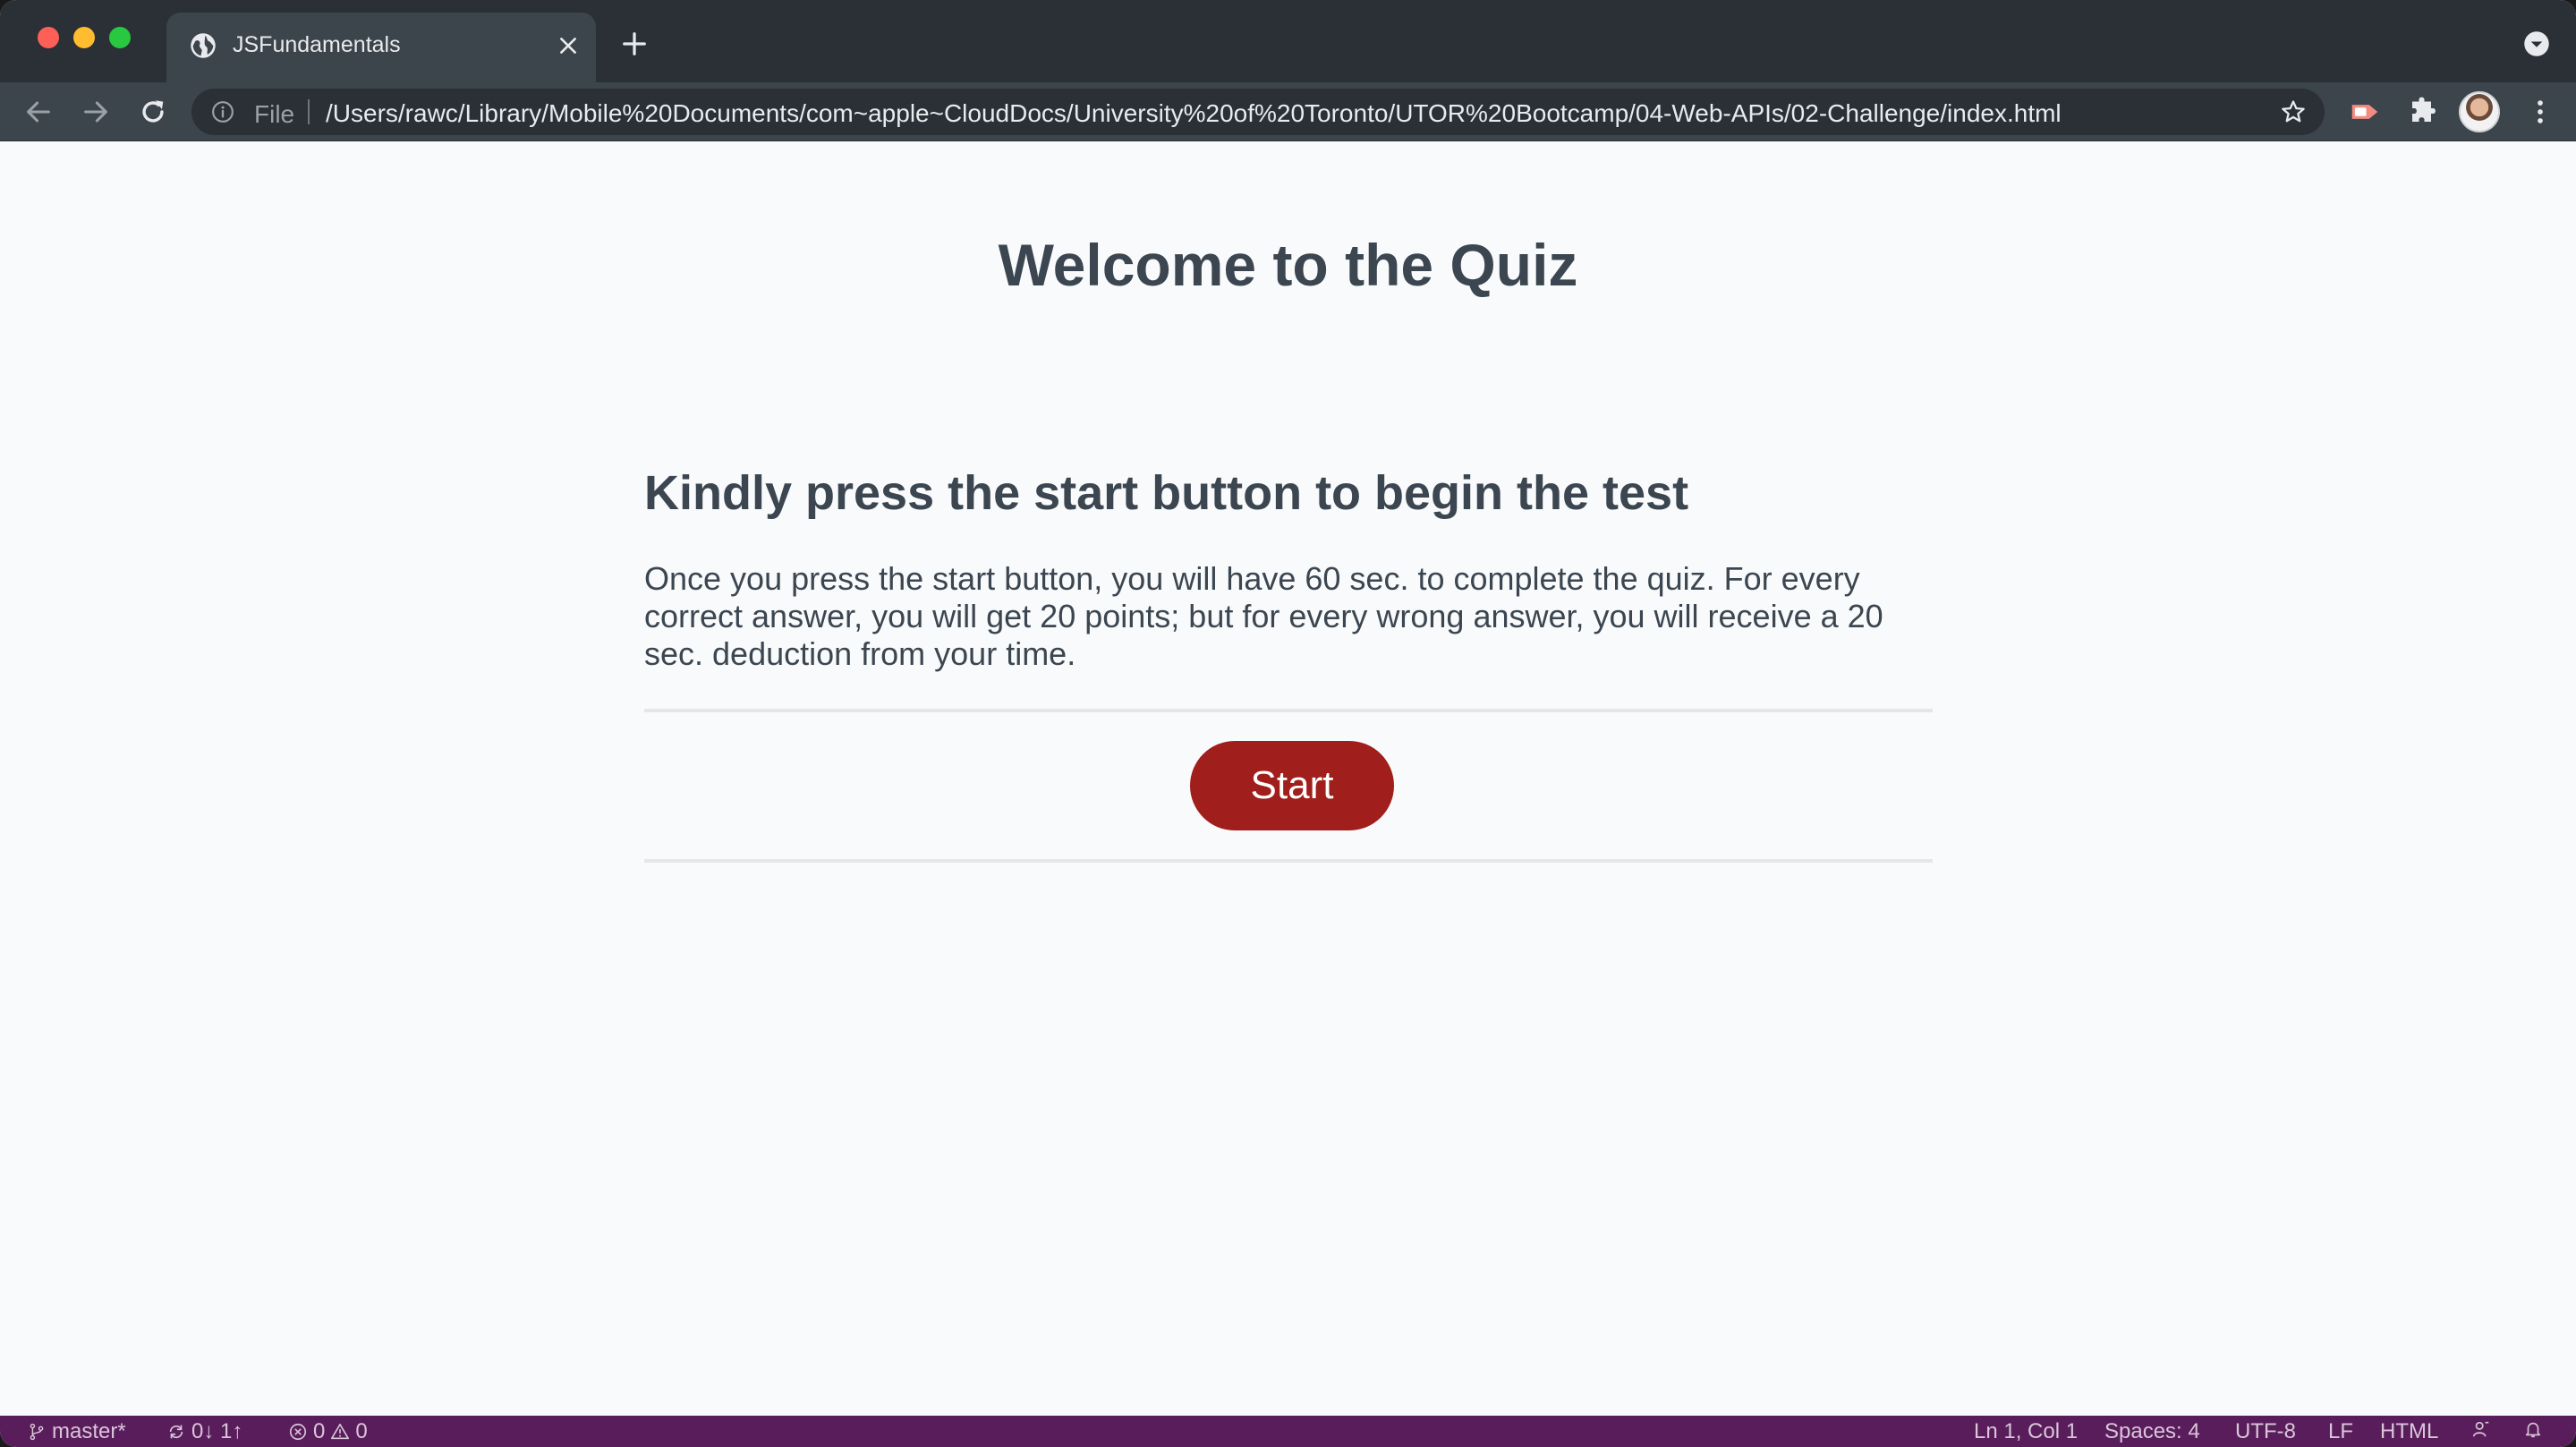 This screenshot has height=1447, width=2576. I want to click on info-icon, so click(222, 111).